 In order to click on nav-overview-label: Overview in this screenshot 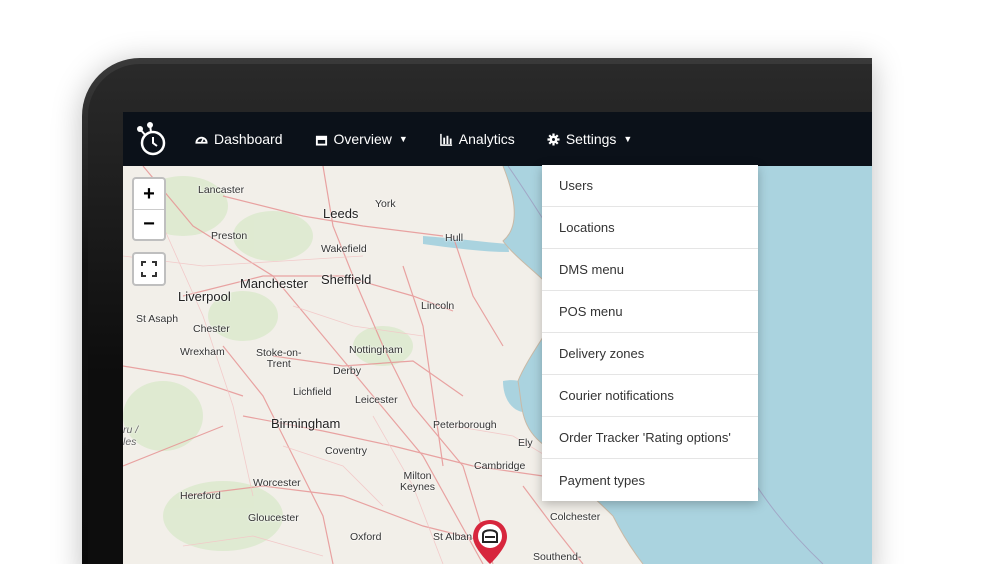, I will do `click(362, 139)`.